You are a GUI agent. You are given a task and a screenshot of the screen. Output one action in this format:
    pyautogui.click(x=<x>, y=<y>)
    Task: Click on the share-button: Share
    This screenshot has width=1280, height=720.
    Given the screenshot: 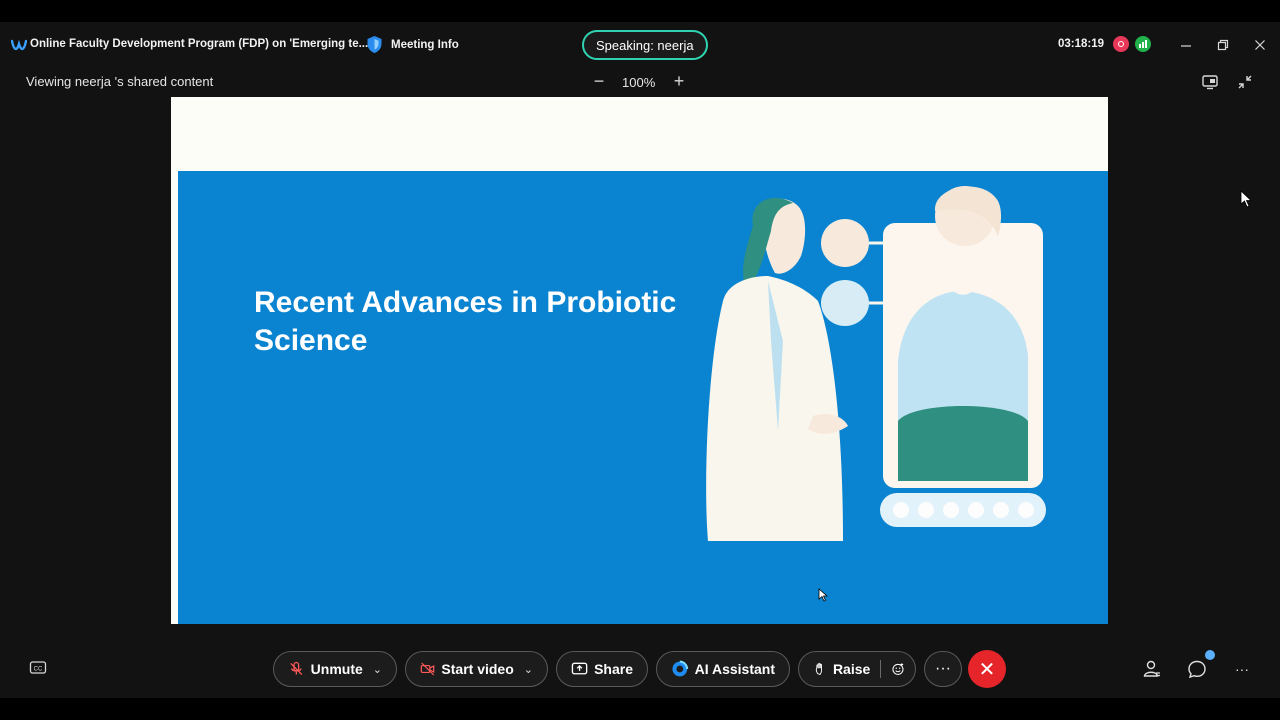 What is the action you would take?
    pyautogui.click(x=602, y=669)
    